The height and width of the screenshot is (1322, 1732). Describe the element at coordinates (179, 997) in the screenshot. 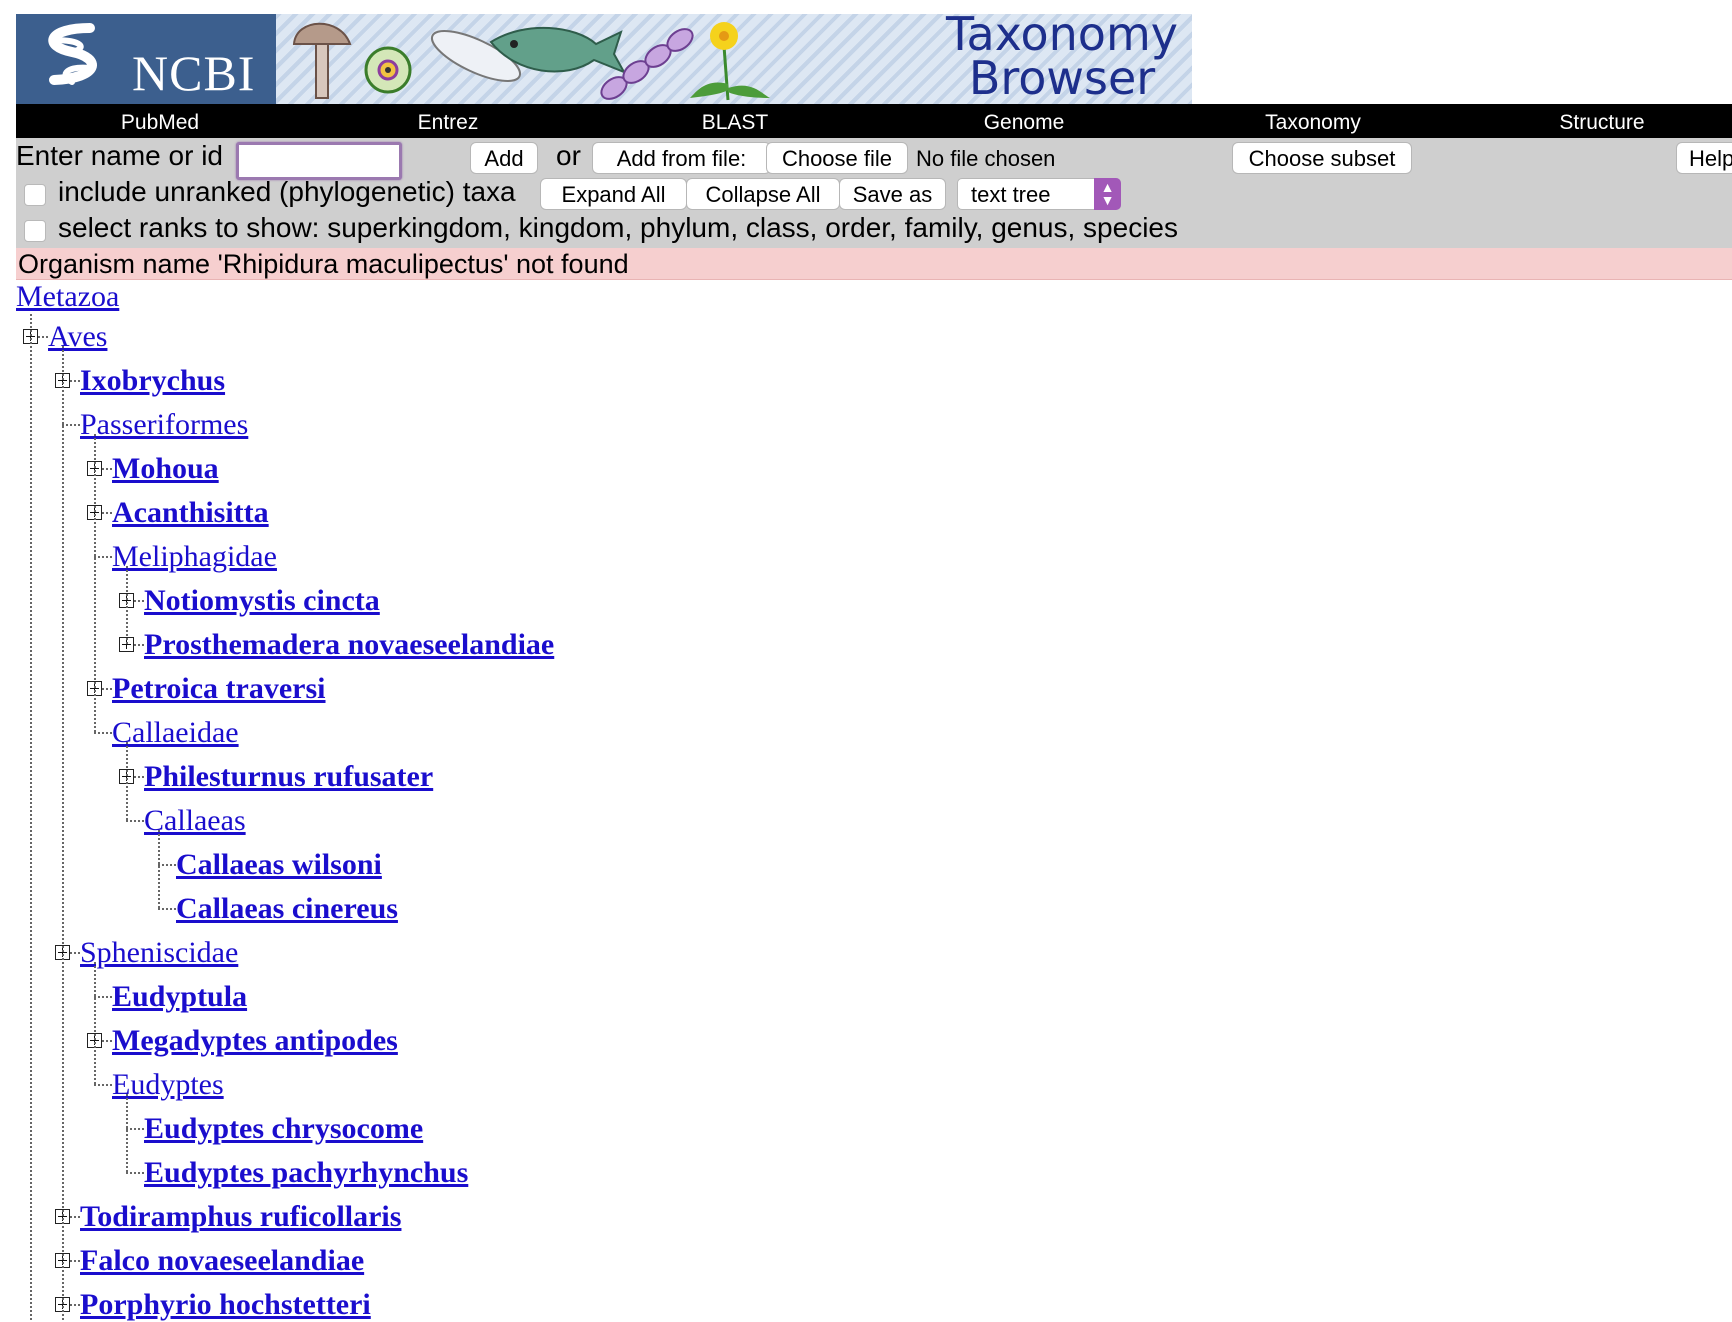

I see `tree-node-eudyptula: Eudyptula` at that location.